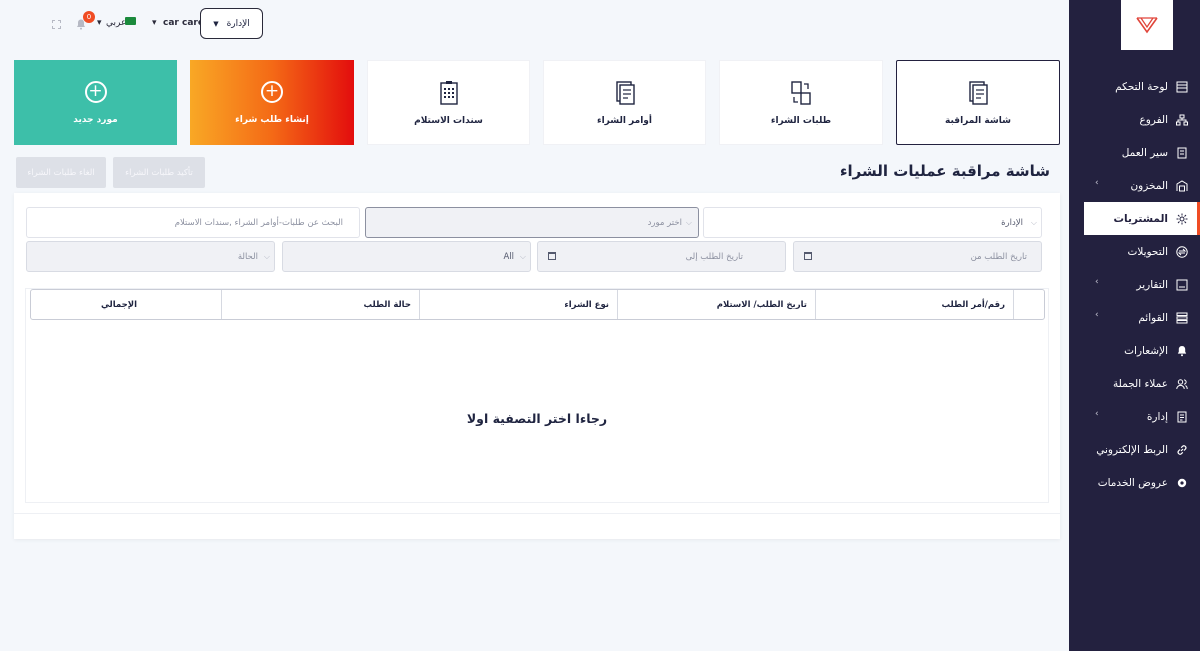 This screenshot has width=1200, height=651. I want to click on purchases-icon, so click(1182, 219).